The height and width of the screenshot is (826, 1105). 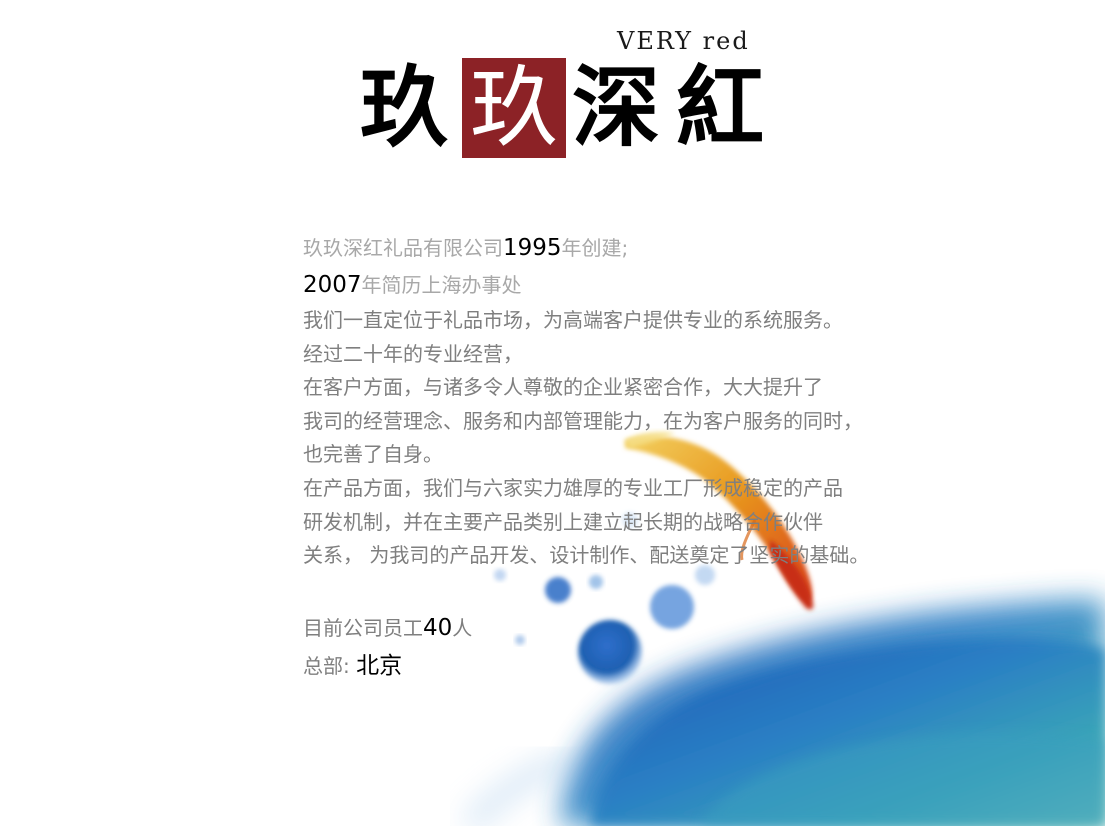 What do you see at coordinates (532, 248) in the screenshot?
I see `founding-year: 1995` at bounding box center [532, 248].